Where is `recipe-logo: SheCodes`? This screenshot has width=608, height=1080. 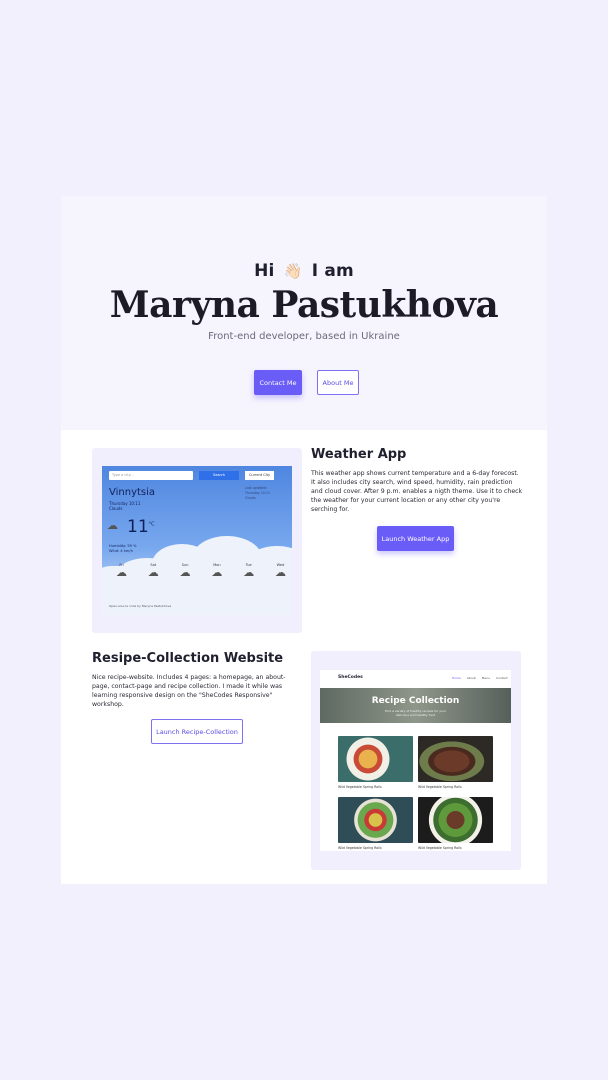
recipe-logo: SheCodes is located at coordinates (350, 677).